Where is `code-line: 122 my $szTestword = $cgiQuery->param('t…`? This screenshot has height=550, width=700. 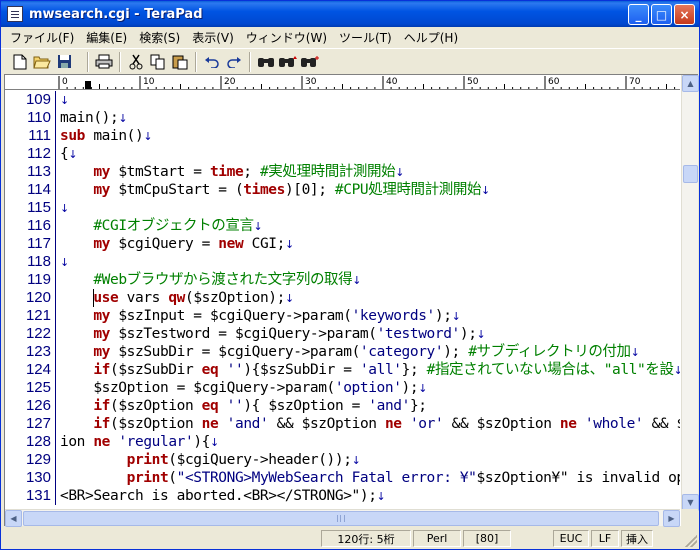 code-line: 122 my $szTestword = $cgiQuery->param('t… is located at coordinates (342, 334).